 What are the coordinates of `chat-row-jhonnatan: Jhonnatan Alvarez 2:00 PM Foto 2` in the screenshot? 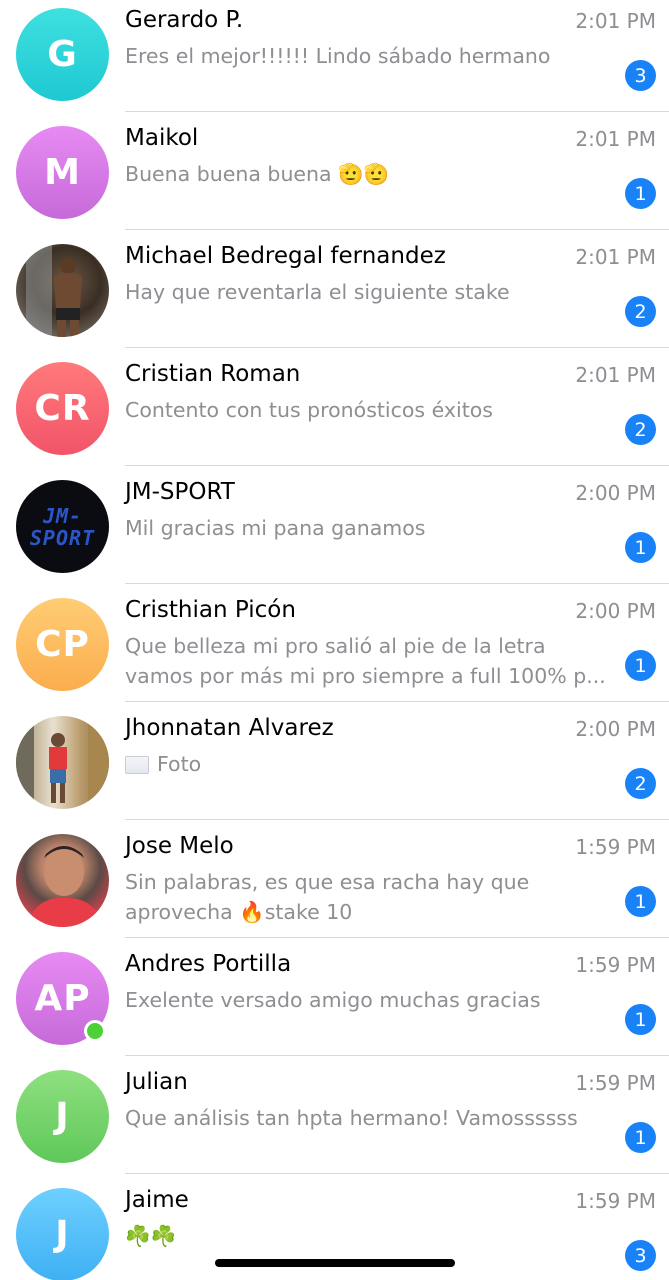 It's located at (334, 761).